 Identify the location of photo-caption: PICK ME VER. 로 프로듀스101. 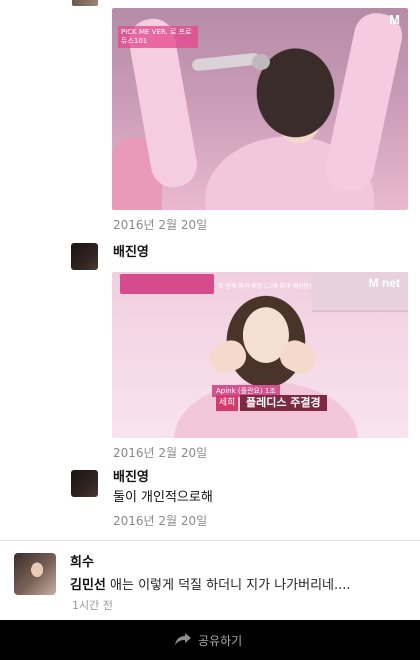
(158, 37).